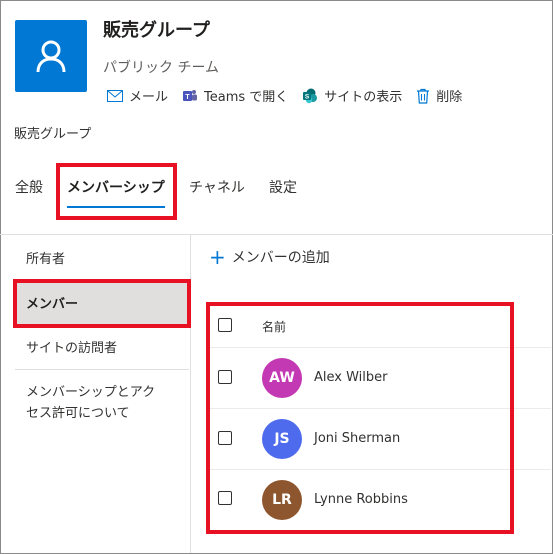 The height and width of the screenshot is (554, 553). What do you see at coordinates (53, 134) in the screenshot?
I see `breadcrumb: 販売グループ` at bounding box center [53, 134].